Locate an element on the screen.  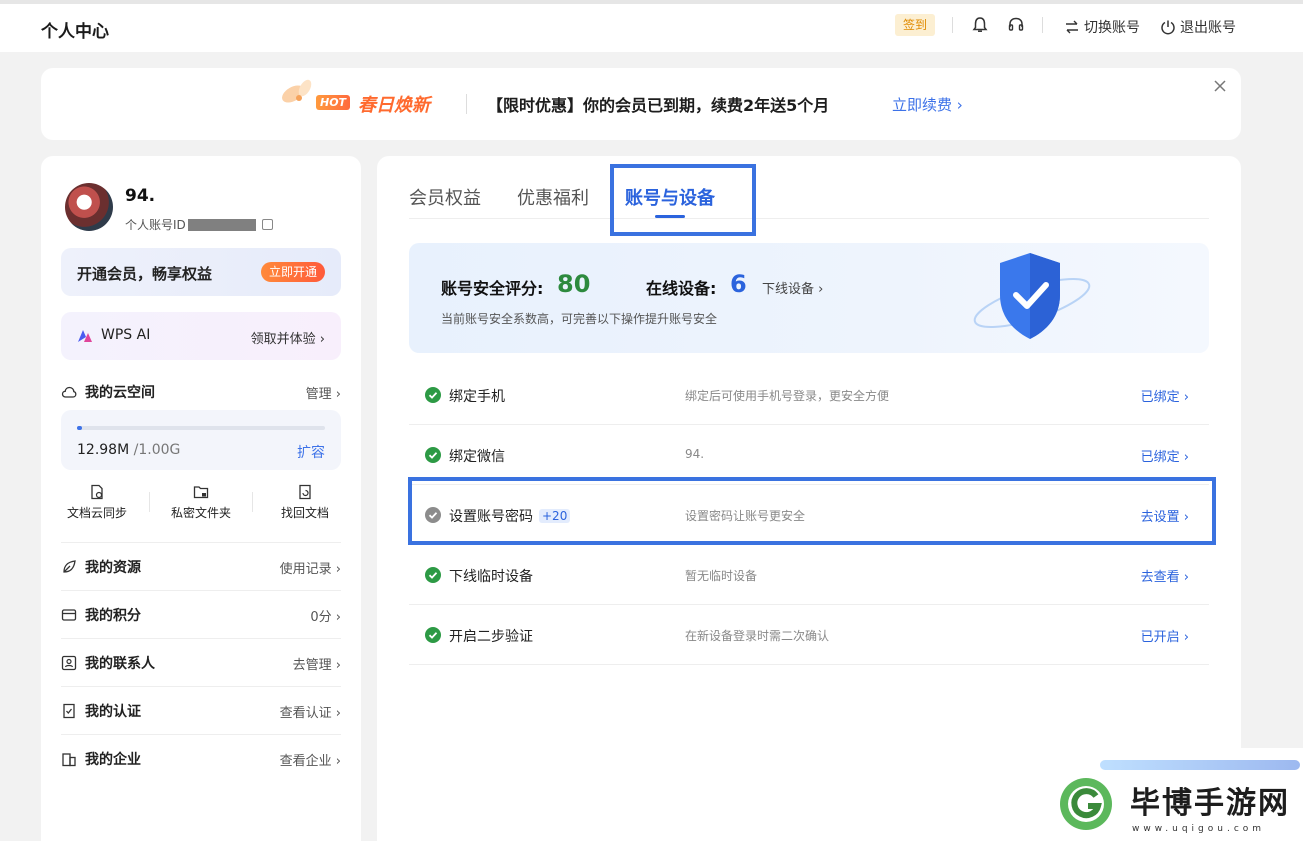
item-desc: 在新设备登录时需二次确认 is located at coordinates (757, 636).